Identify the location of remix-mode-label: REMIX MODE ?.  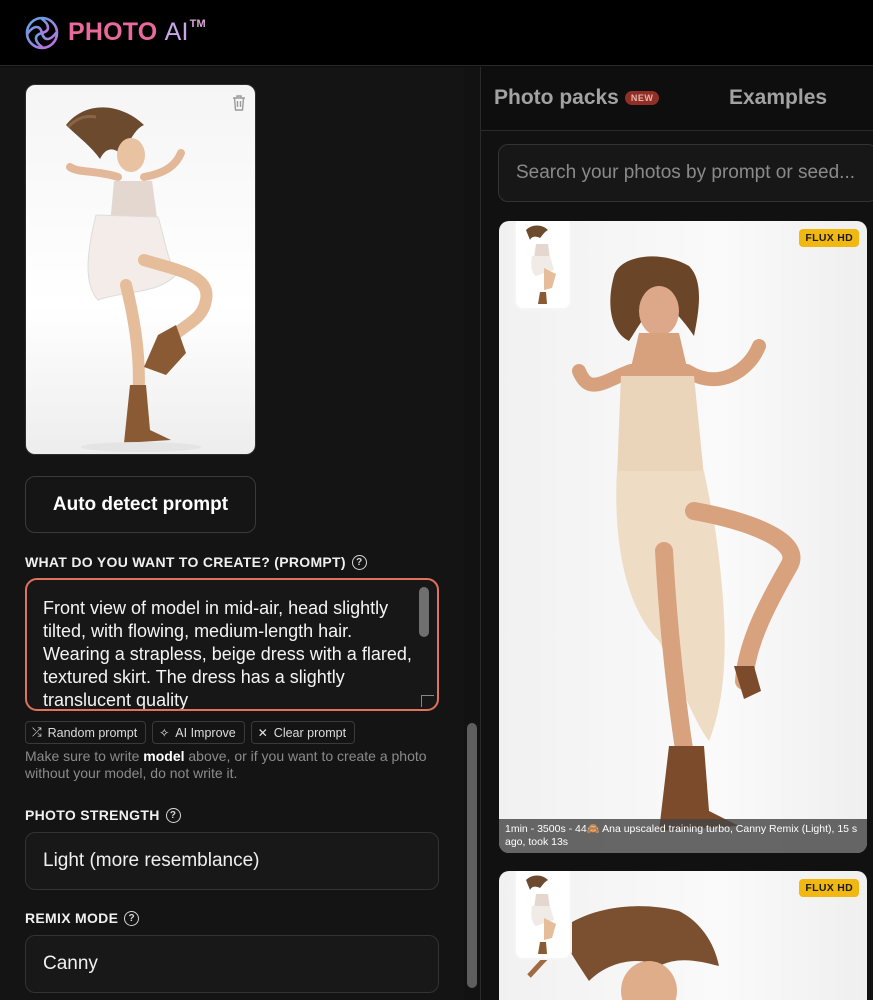
(82, 918).